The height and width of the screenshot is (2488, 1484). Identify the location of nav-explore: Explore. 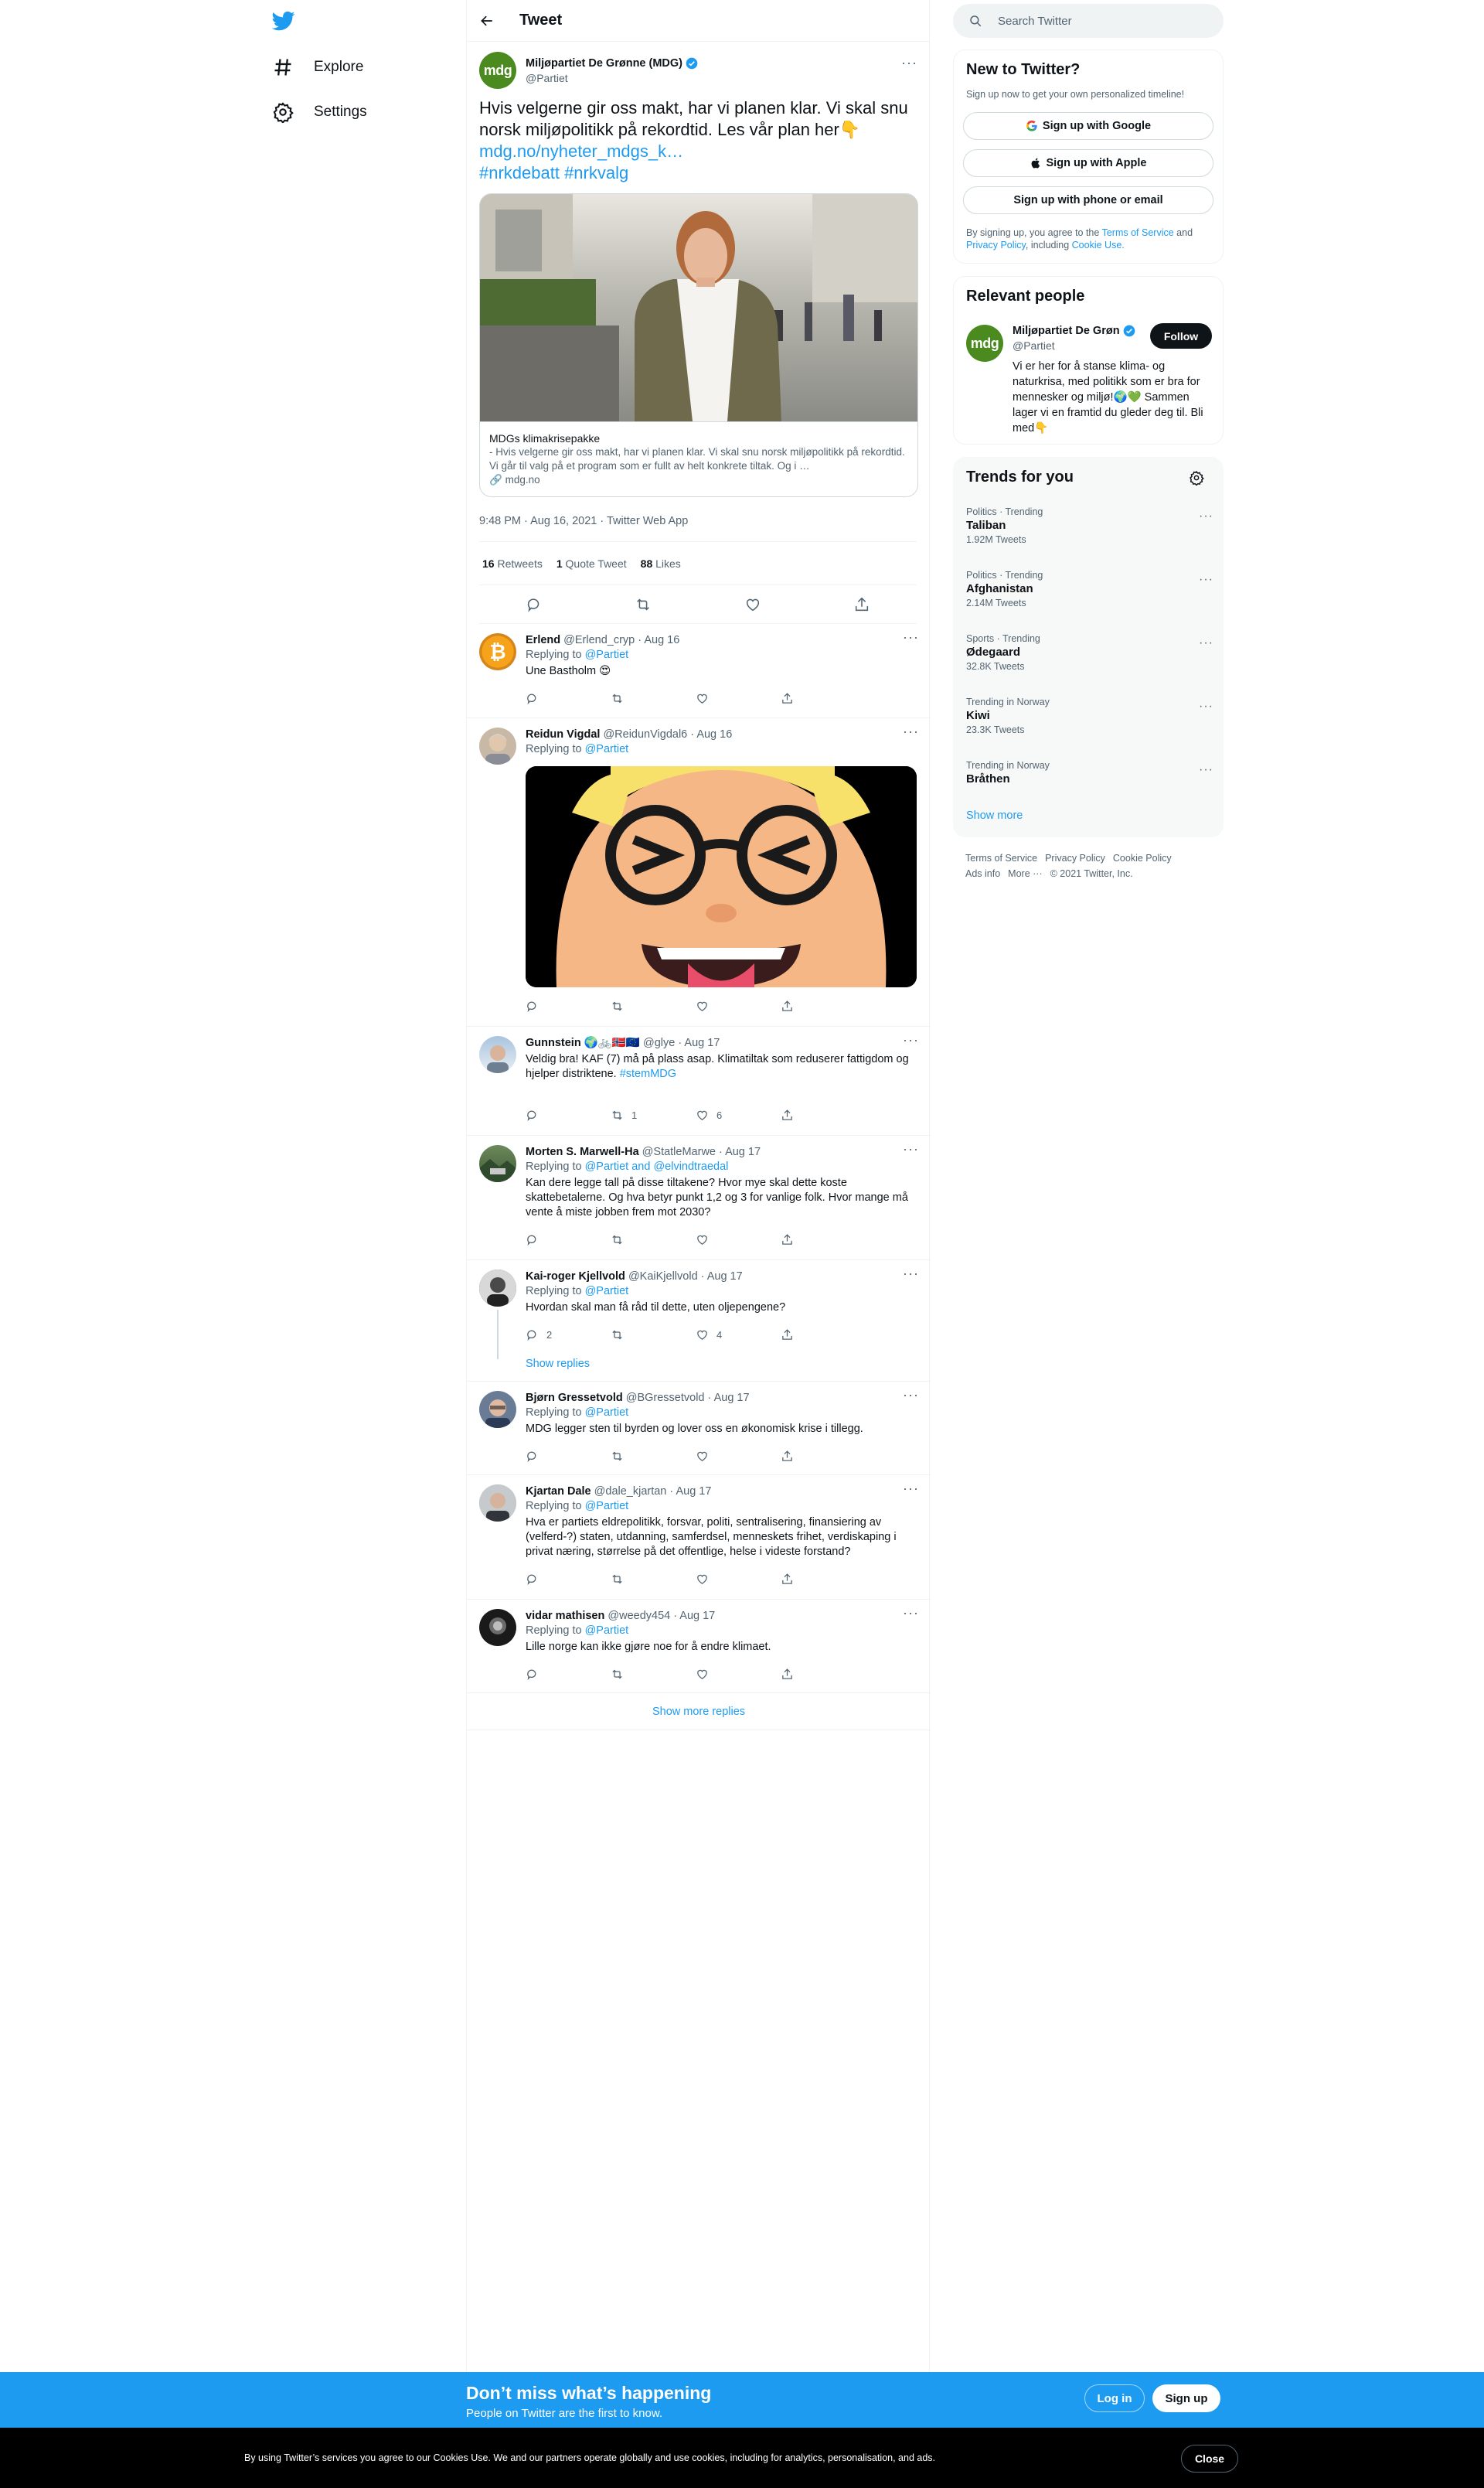
(317, 67).